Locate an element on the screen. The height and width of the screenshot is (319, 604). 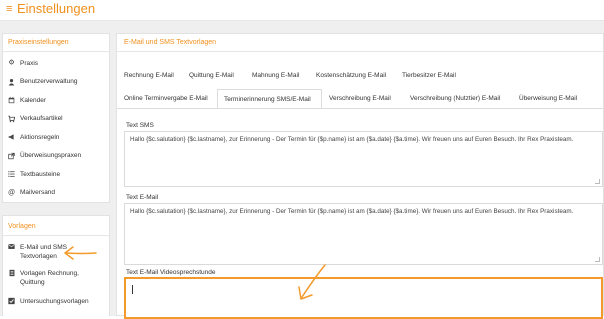
gear-icon: ⚙ is located at coordinates (11, 63).